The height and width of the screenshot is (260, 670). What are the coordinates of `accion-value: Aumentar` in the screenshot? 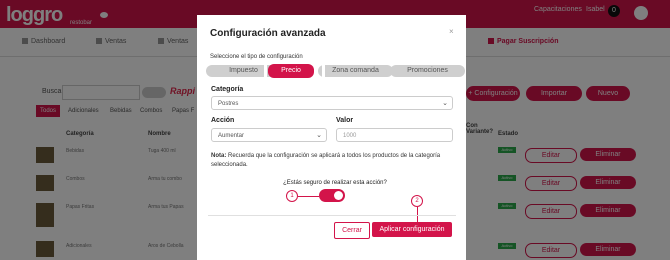 It's located at (231, 136).